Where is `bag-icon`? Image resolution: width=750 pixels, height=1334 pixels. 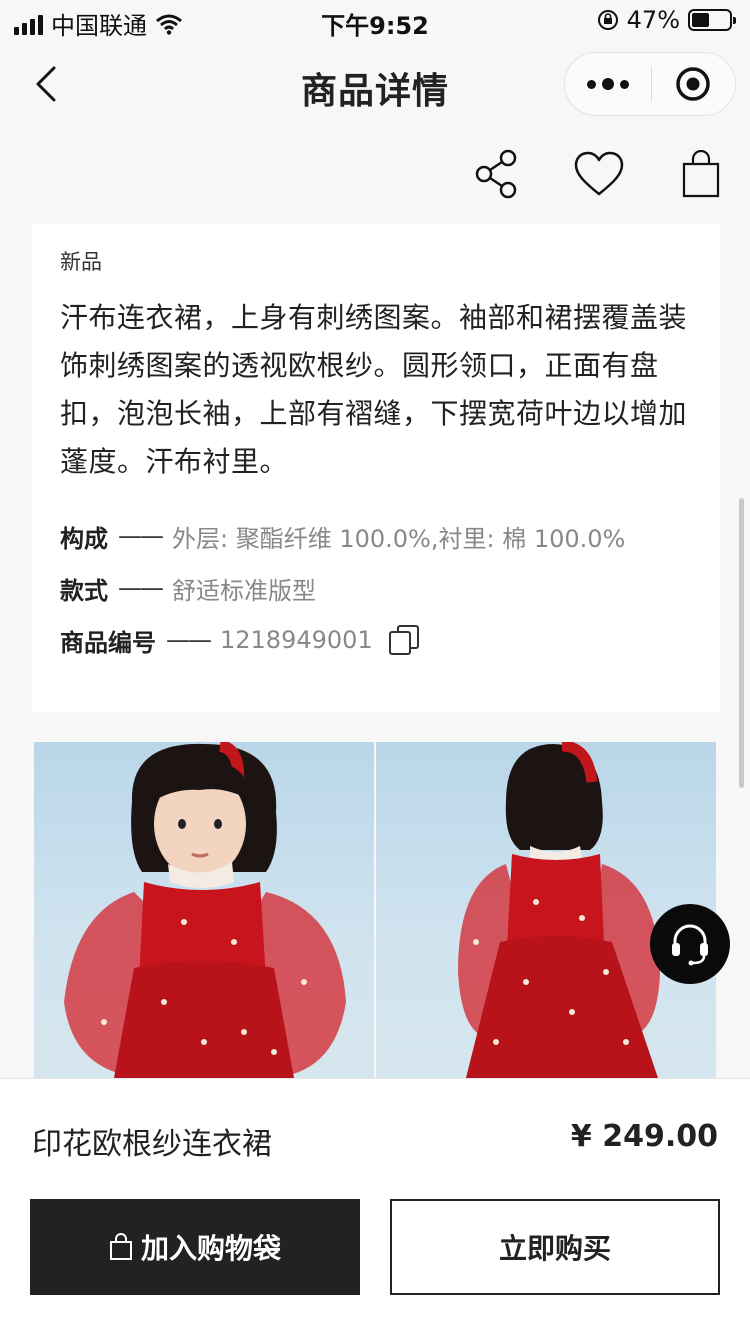
bag-icon is located at coordinates (120, 1246).